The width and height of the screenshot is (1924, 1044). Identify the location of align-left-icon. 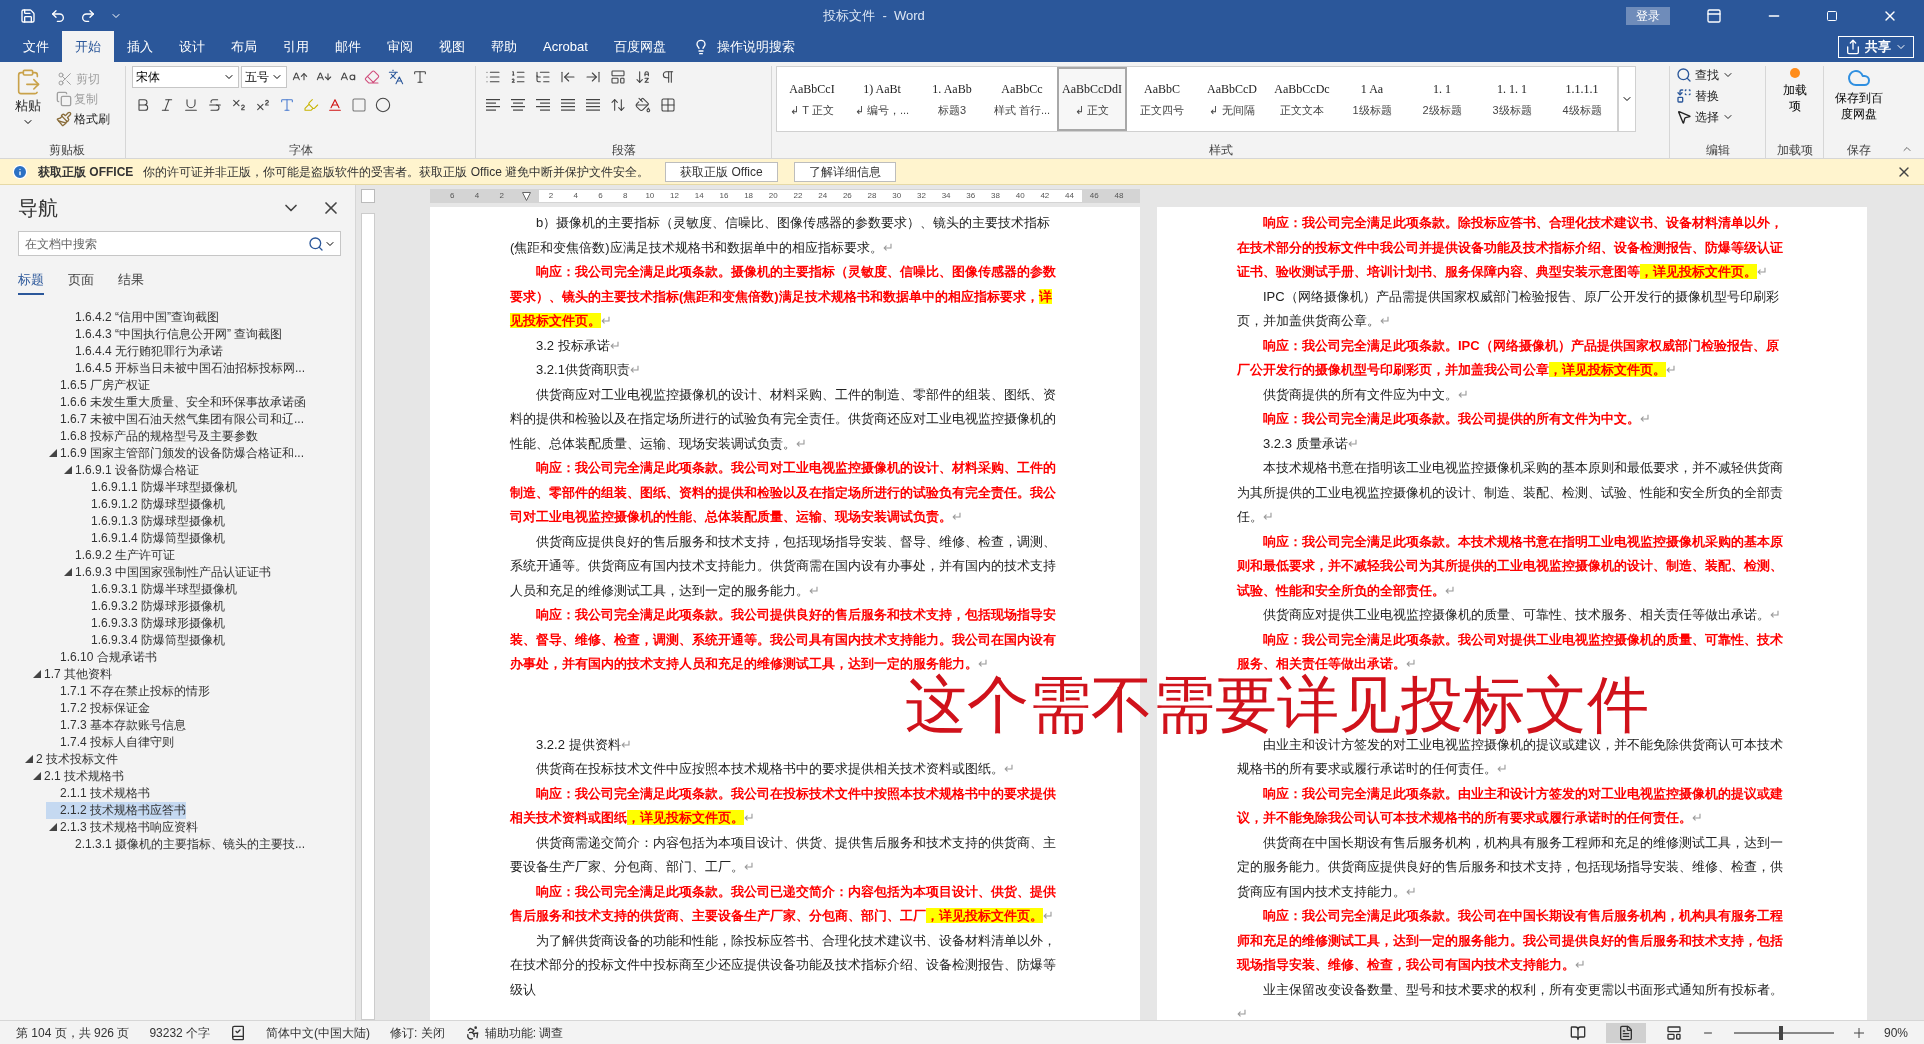
(493, 105).